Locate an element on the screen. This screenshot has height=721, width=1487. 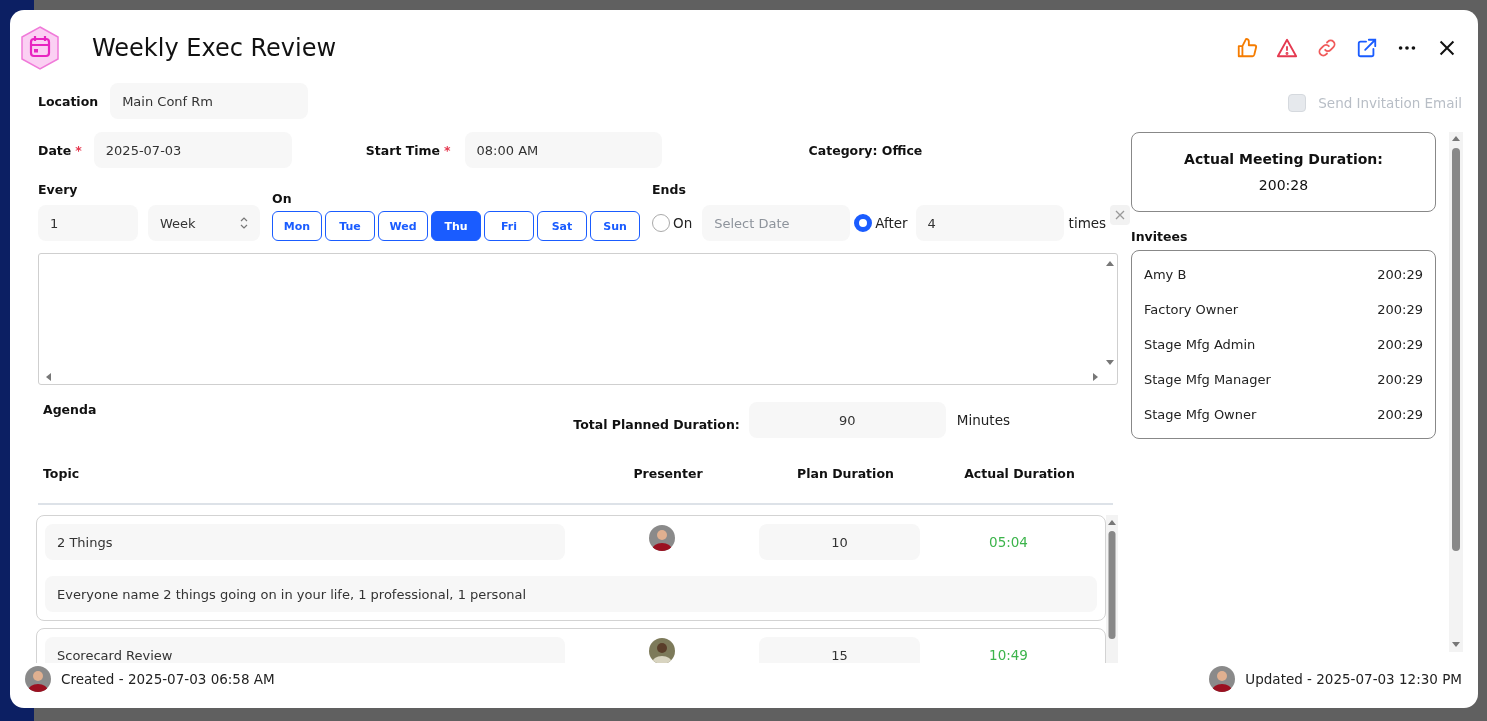
column-header: Topic is located at coordinates (62, 474).